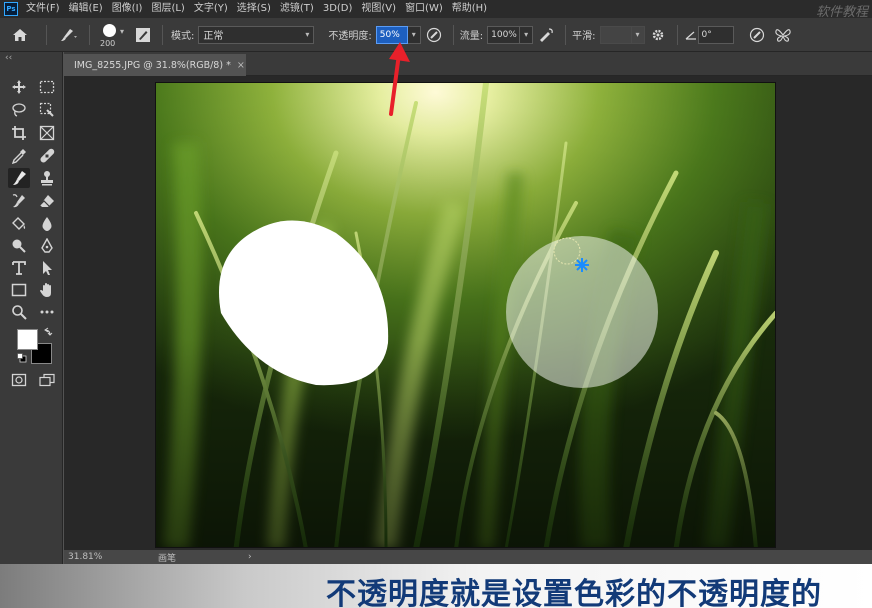  What do you see at coordinates (47, 178) in the screenshot?
I see `clone-stamp-tool-icon` at bounding box center [47, 178].